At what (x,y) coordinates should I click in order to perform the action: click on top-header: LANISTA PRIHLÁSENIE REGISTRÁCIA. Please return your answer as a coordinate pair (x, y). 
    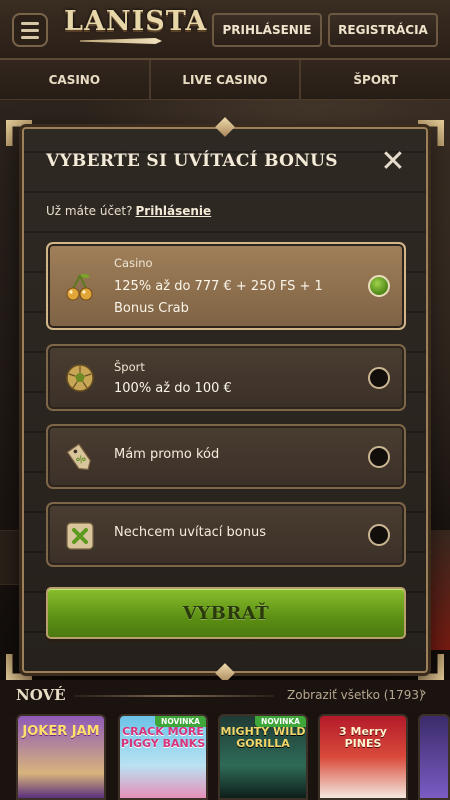
    Looking at the image, I should click on (225, 30).